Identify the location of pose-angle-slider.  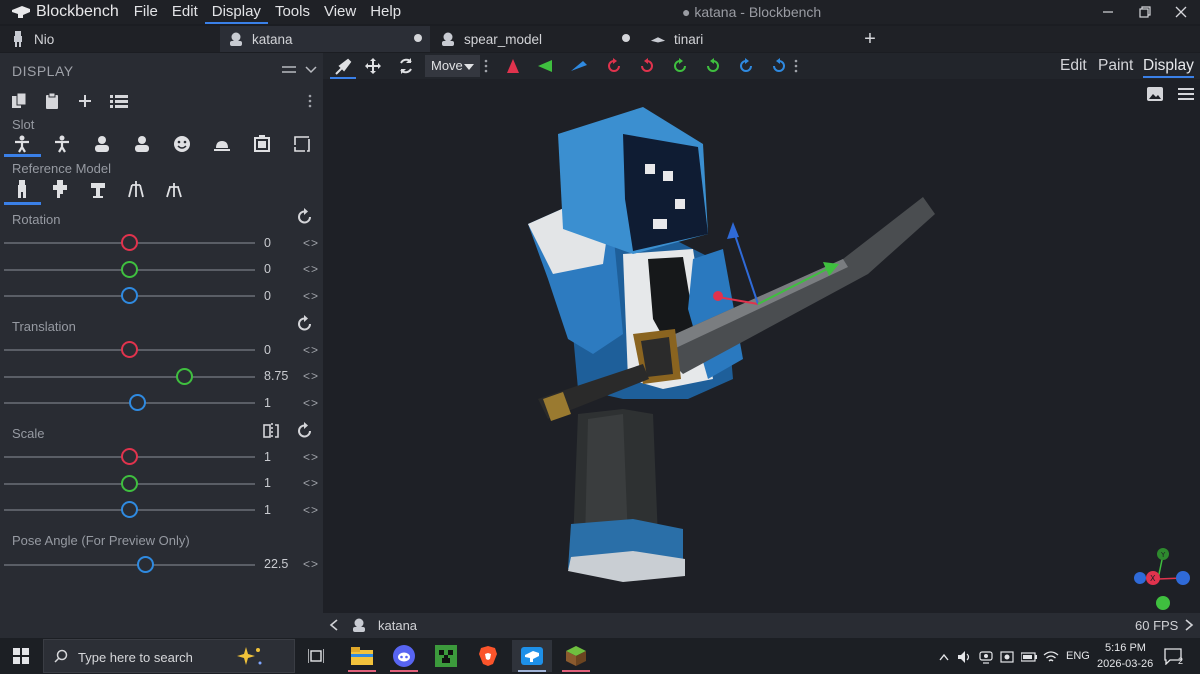
(129, 565).